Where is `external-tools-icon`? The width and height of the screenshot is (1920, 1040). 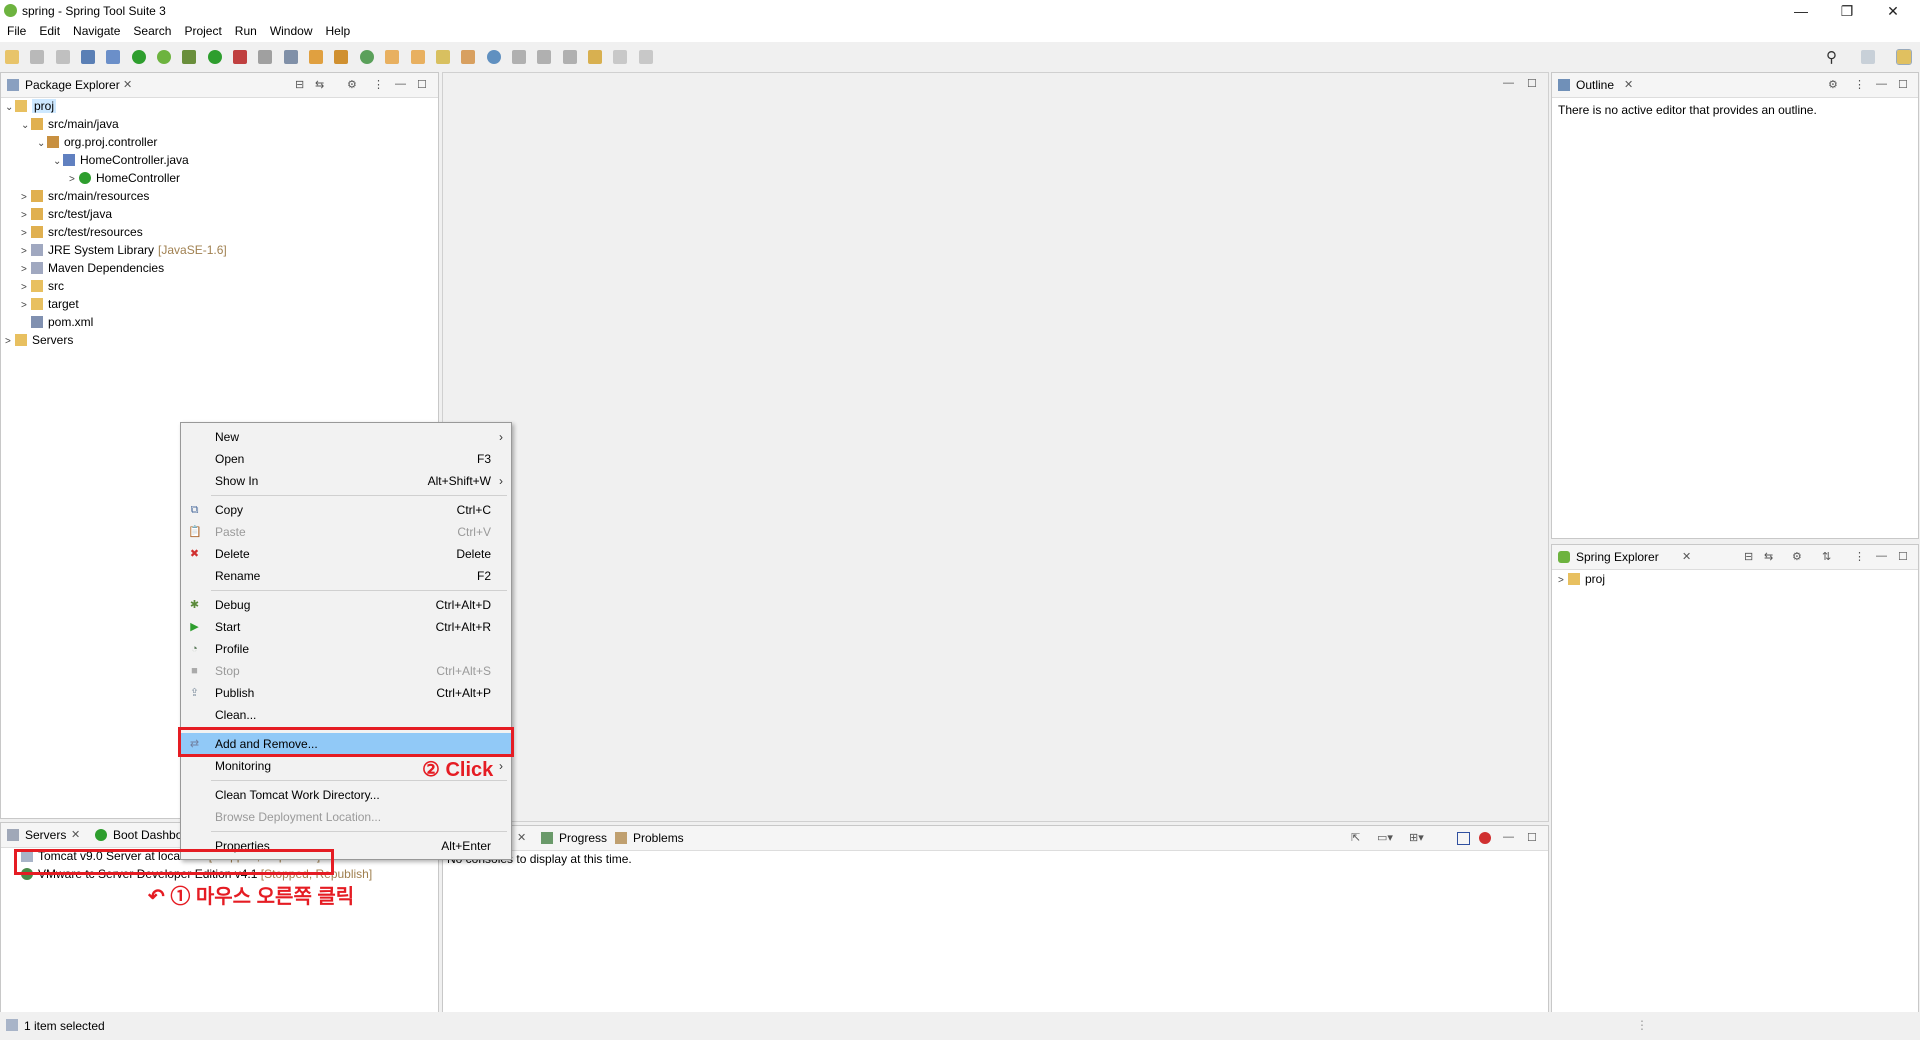
external-tools-icon is located at coordinates (240, 57).